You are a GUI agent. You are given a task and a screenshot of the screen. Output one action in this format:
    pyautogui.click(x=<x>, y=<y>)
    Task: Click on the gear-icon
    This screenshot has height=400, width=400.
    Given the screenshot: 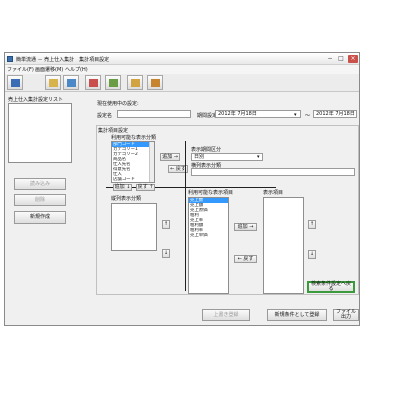 What is the action you would take?
    pyautogui.click(x=113, y=83)
    